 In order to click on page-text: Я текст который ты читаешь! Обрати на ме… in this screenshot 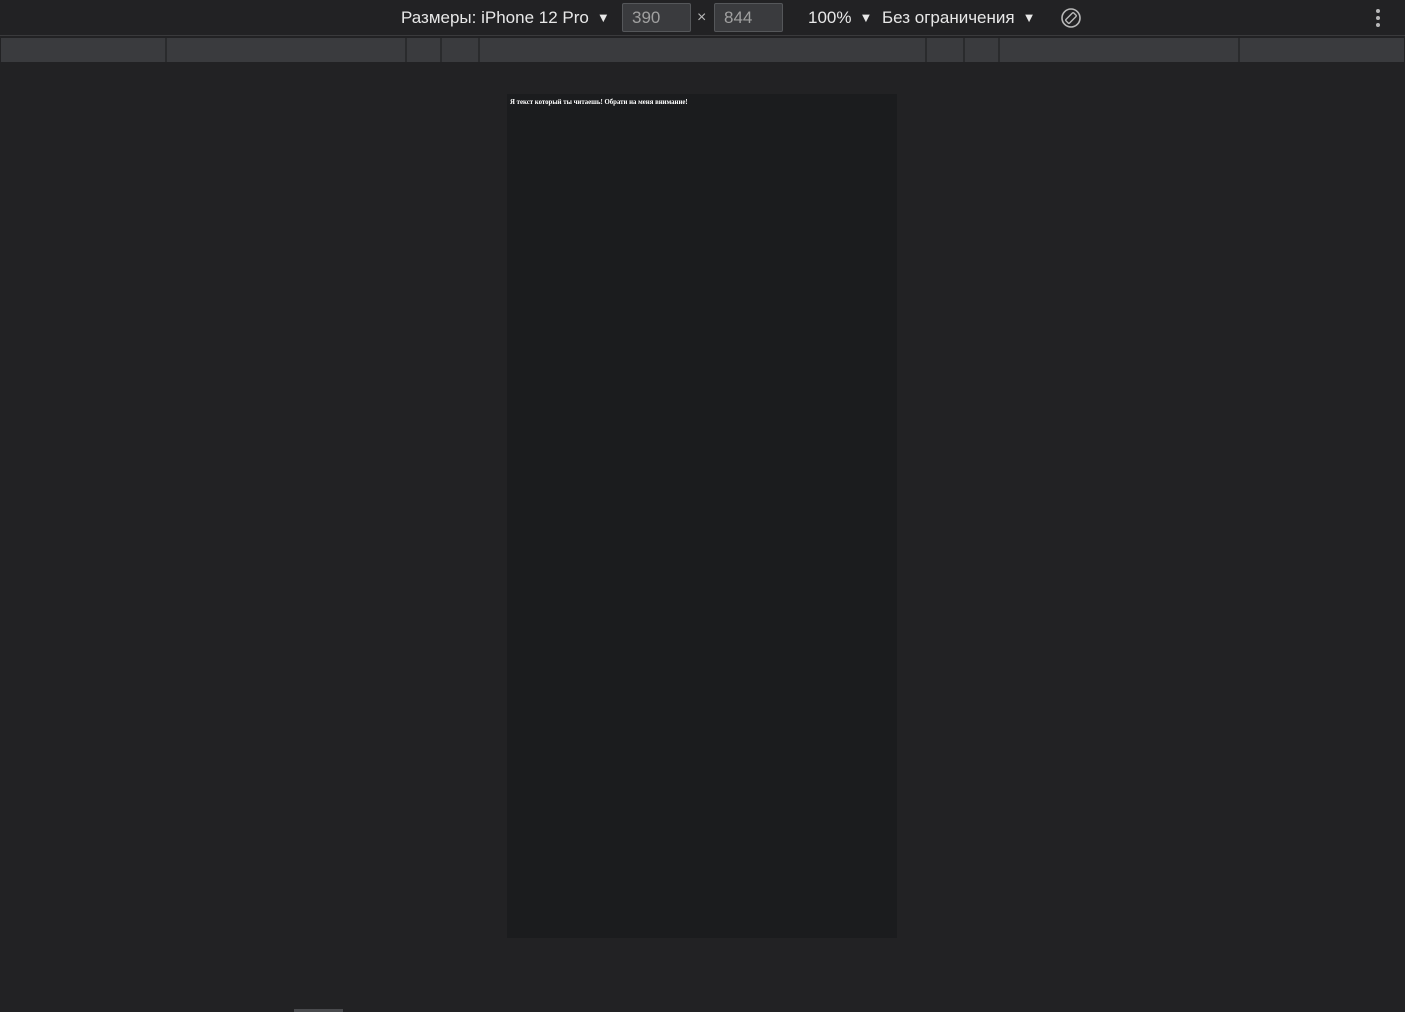, I will do `click(599, 102)`.